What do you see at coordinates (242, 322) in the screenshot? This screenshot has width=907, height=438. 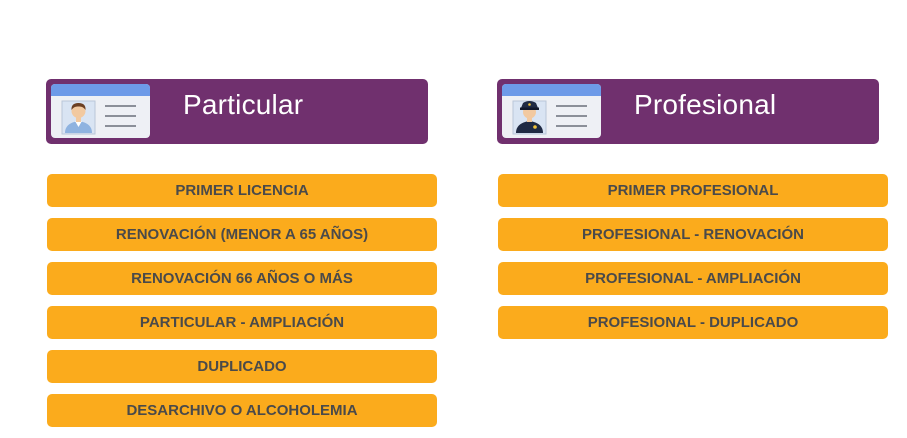 I see `particular-ampliacion-button: PARTICULAR - AMPLIACIÓN` at bounding box center [242, 322].